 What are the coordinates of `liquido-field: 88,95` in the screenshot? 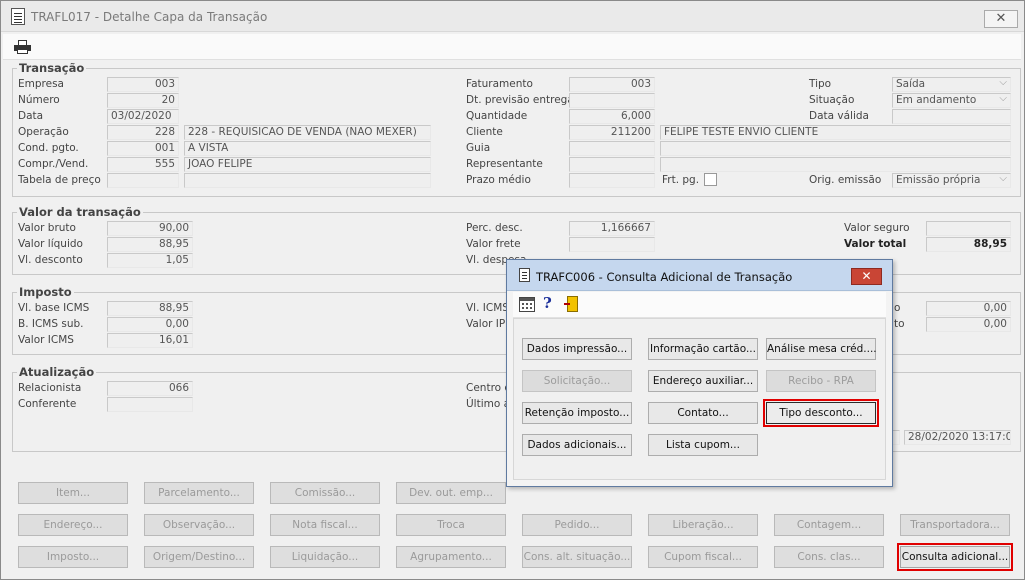 It's located at (150, 244).